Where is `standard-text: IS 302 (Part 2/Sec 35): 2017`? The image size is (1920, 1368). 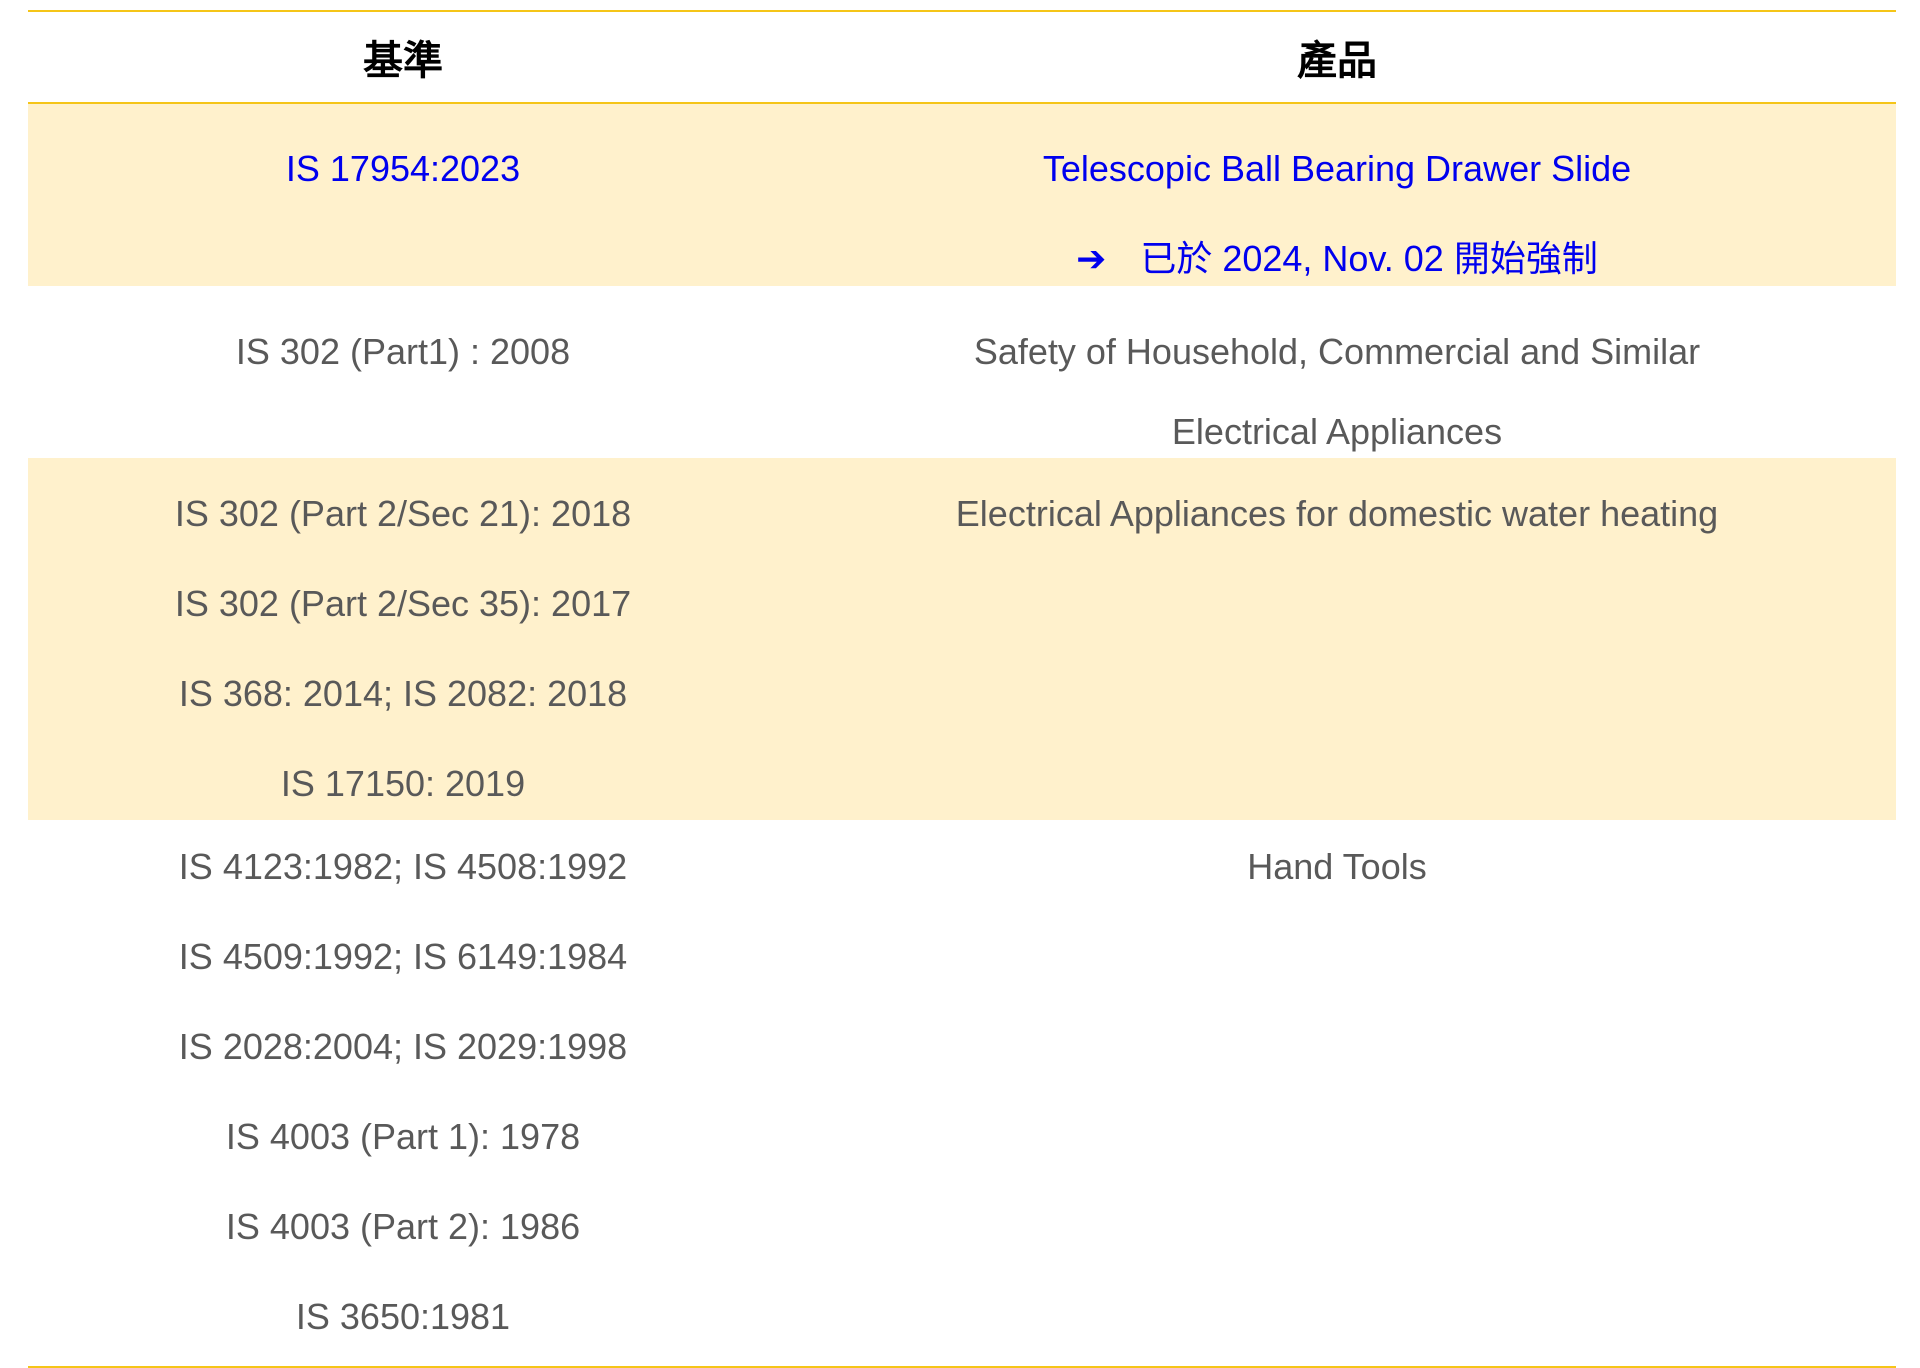
standard-text: IS 302 (Part 2/Sec 35): 2017 is located at coordinates (403, 603).